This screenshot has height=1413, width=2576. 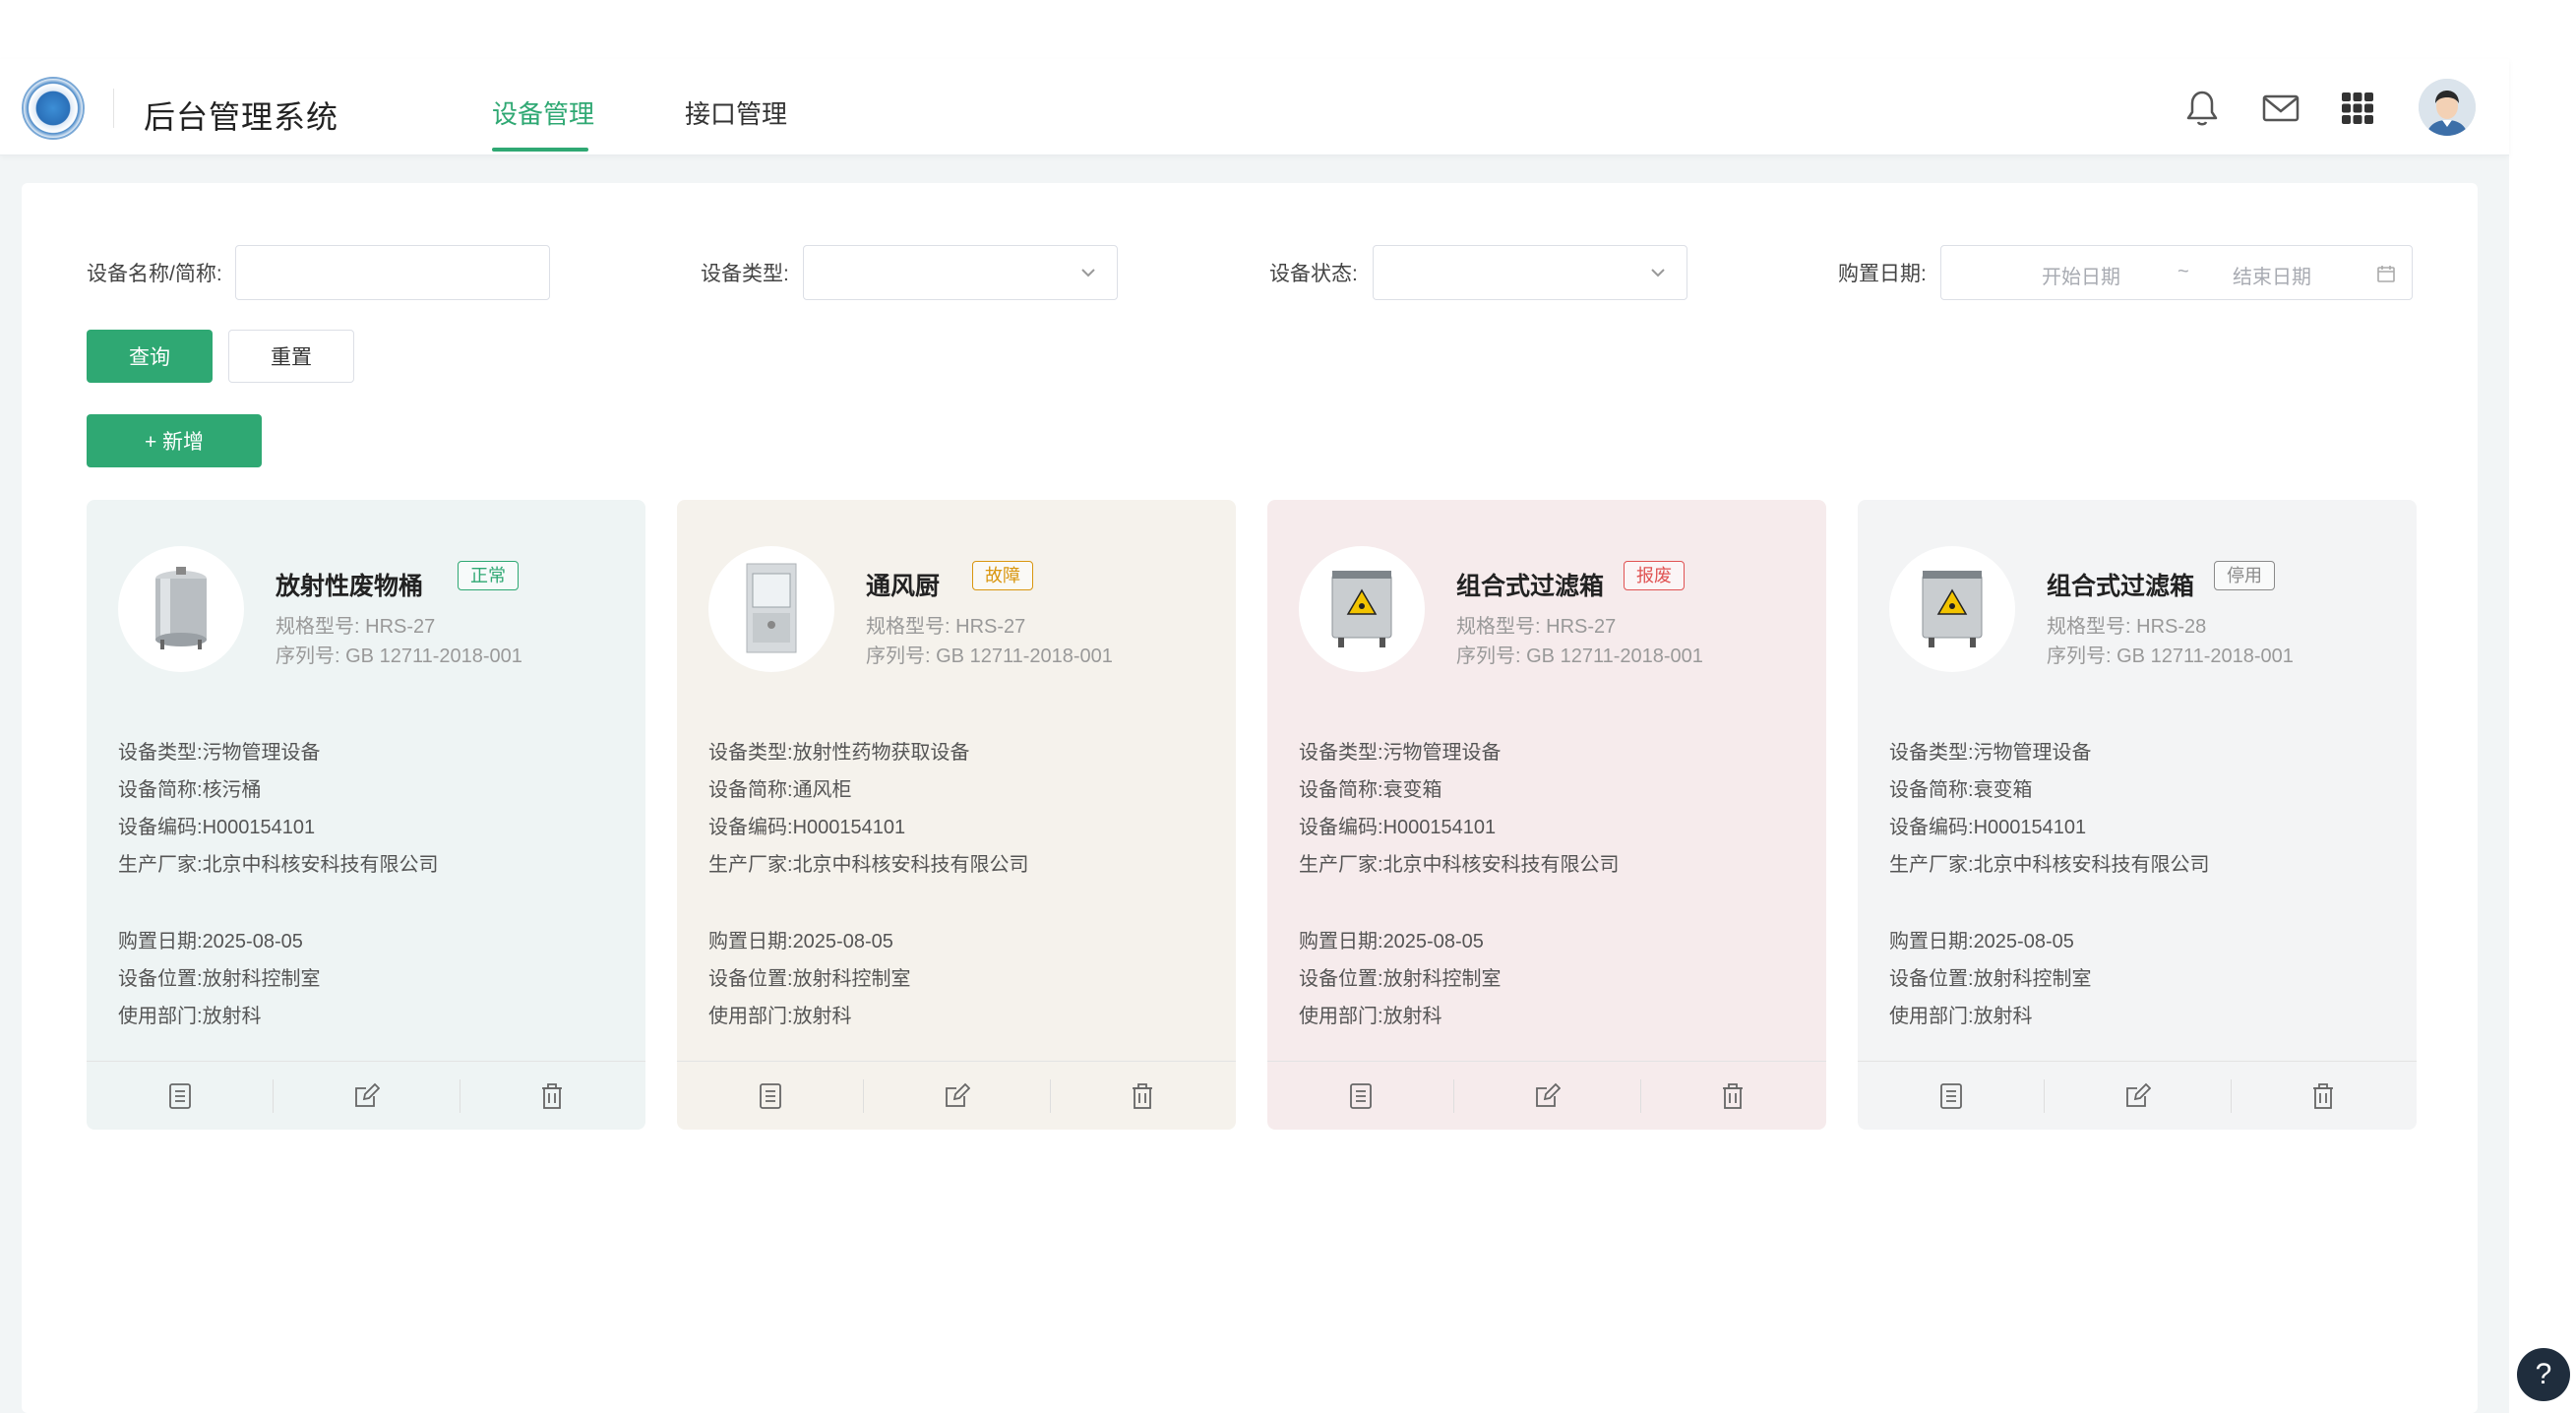 I want to click on device-name: 放射性废物桶, so click(x=350, y=586).